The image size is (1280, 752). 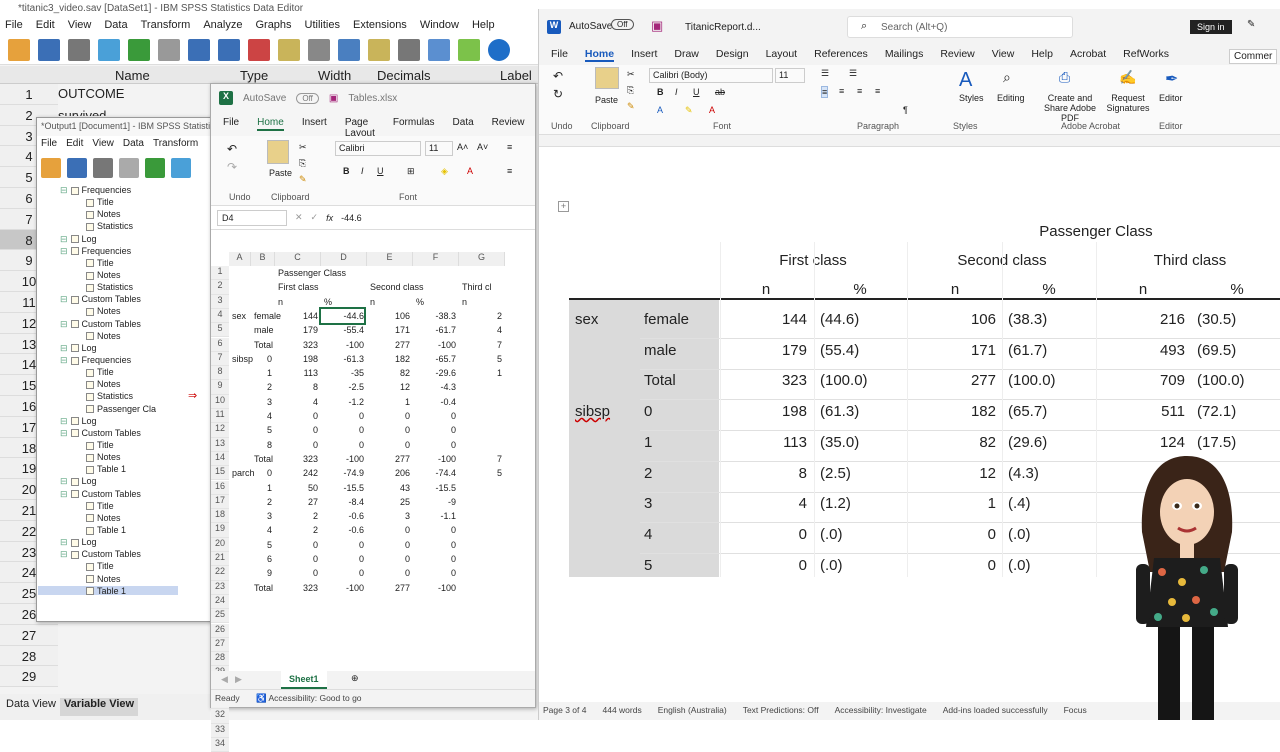 What do you see at coordinates (342, 516) in the screenshot?
I see `excel-cell: -0.6` at bounding box center [342, 516].